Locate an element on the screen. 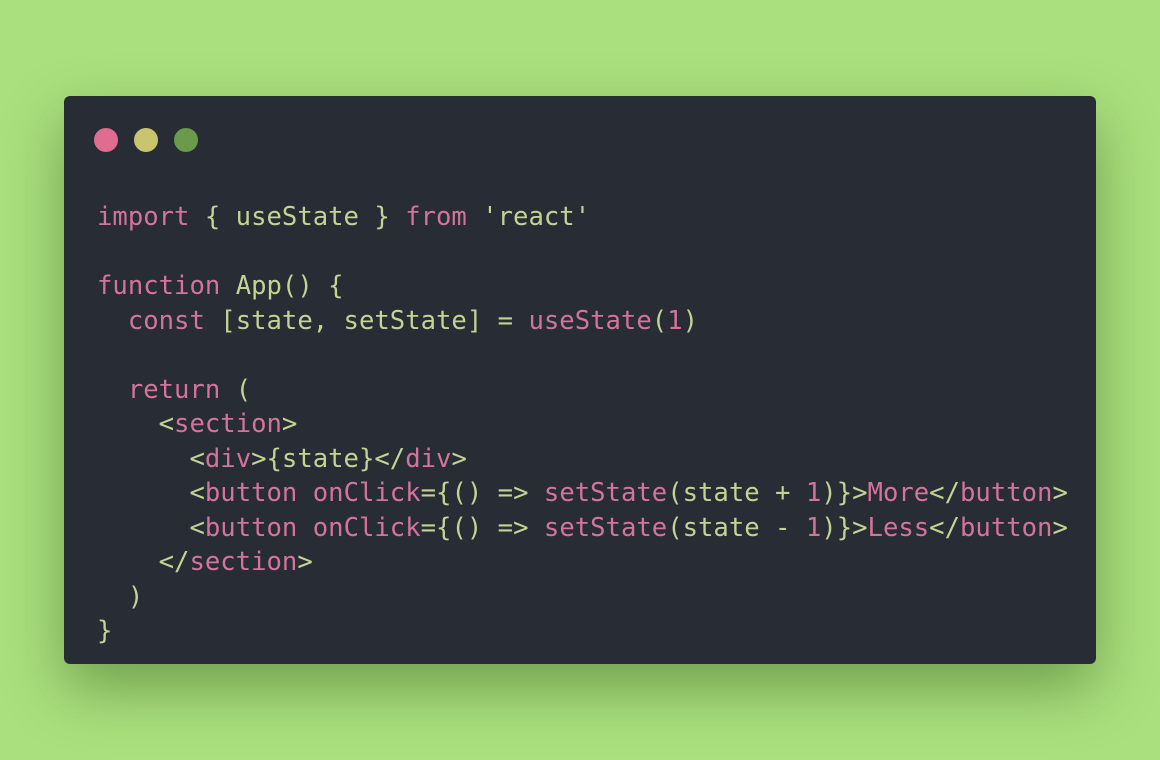  minimize-dot-icon is located at coordinates (146, 140).